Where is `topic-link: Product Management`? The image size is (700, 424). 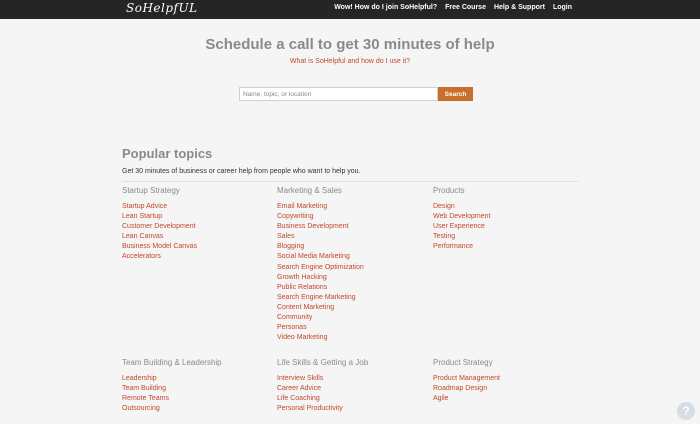
topic-link: Product Management is located at coordinates (508, 379).